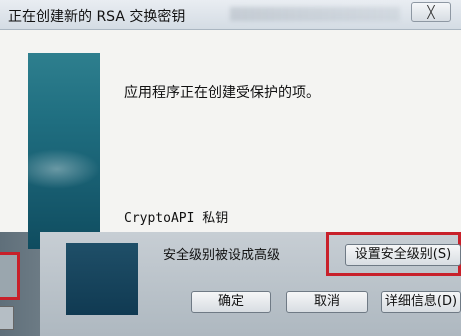  What do you see at coordinates (327, 302) in the screenshot?
I see `cancel-button: 取消` at bounding box center [327, 302].